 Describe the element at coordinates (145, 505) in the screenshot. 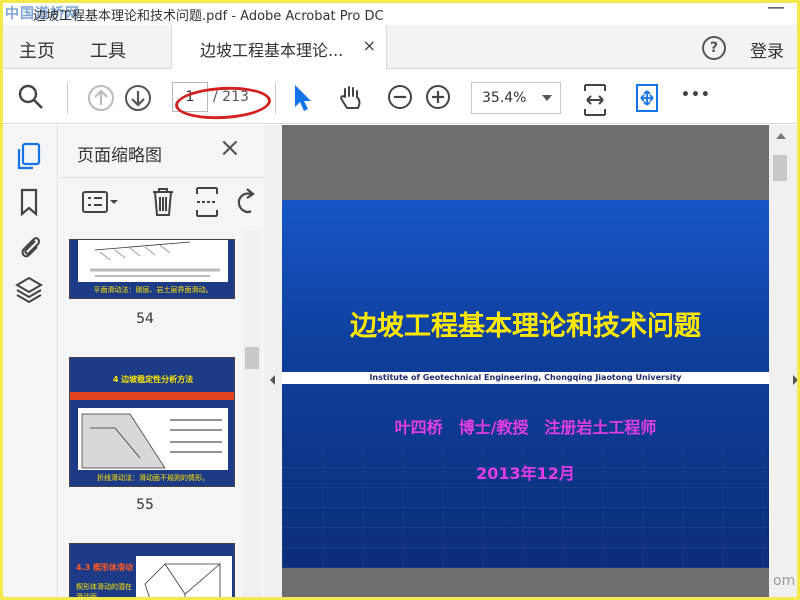

I see `thumbnail-page-number: 55` at that location.